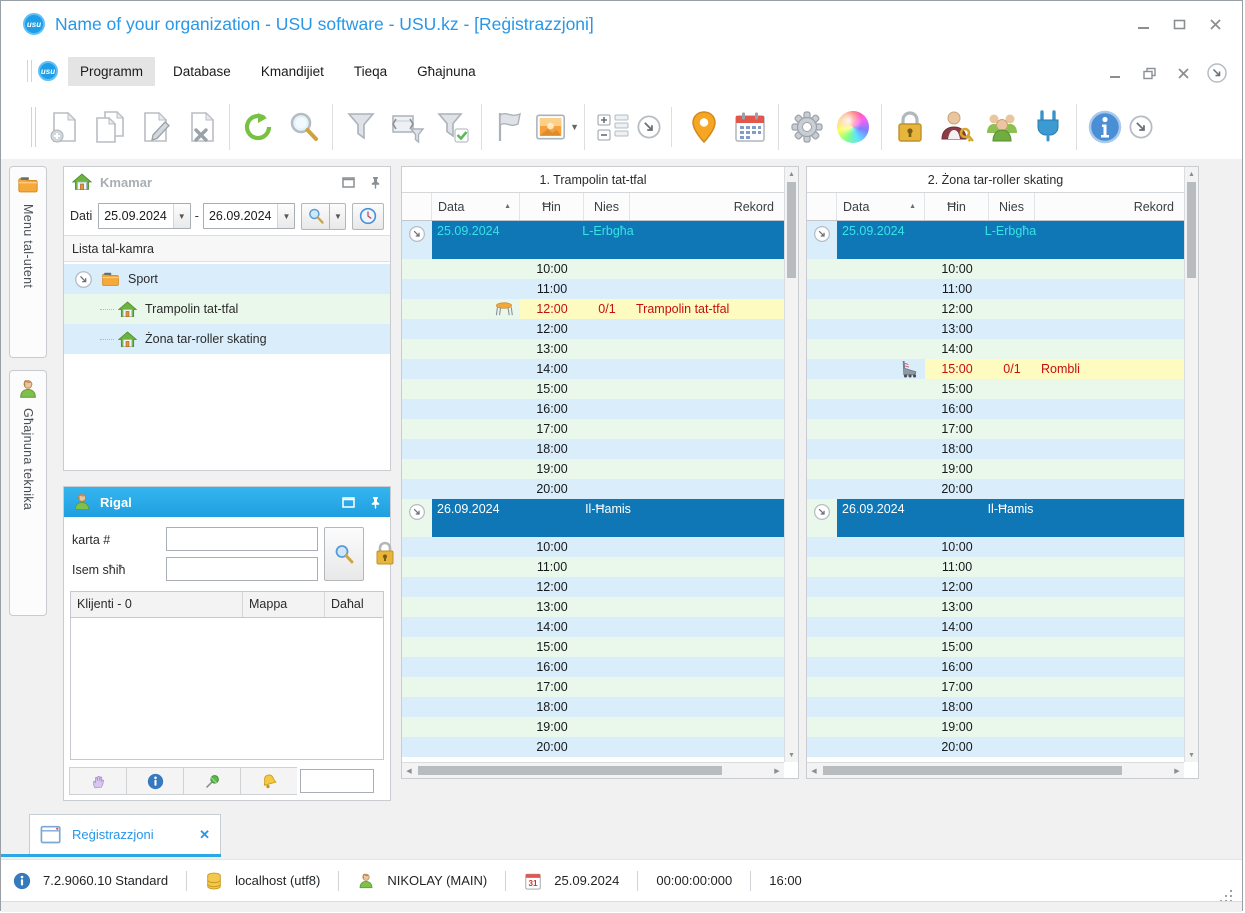 This screenshot has height=913, width=1245. What do you see at coordinates (370, 71) in the screenshot?
I see `menu-item-3: Tieqa` at bounding box center [370, 71].